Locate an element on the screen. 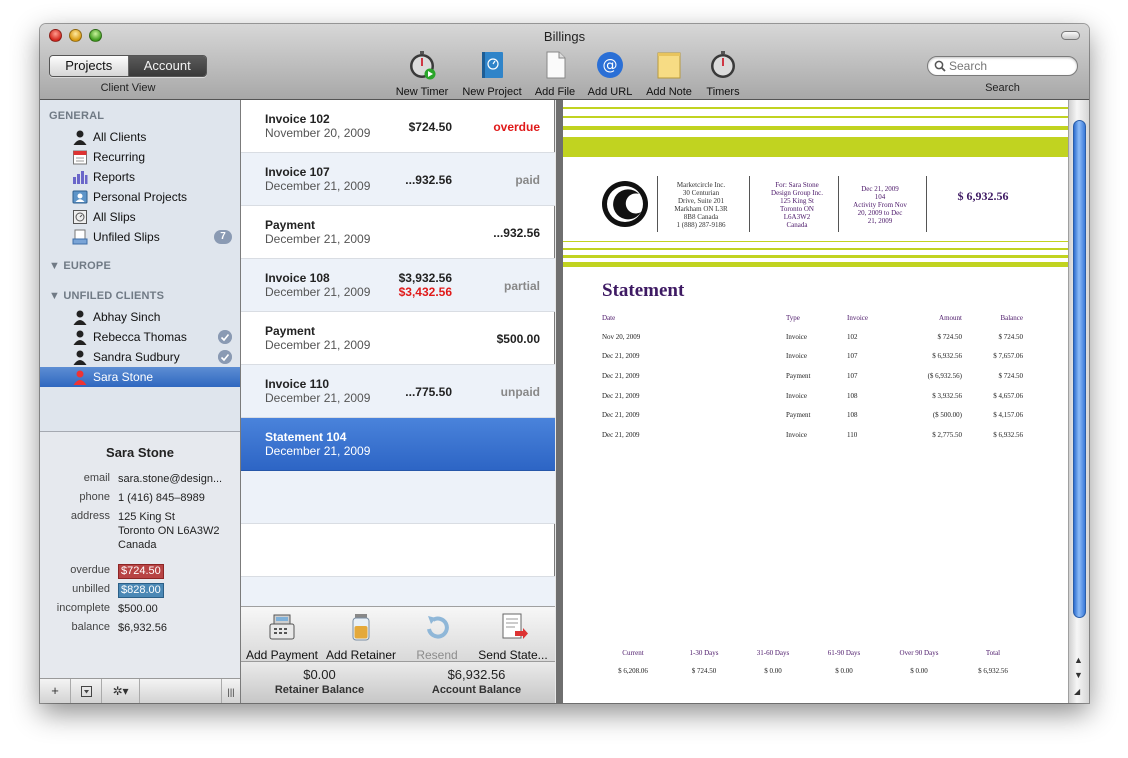 The height and width of the screenshot is (758, 1128). sidebar-item-personal-projects: Personal Projects is located at coordinates (140, 197).